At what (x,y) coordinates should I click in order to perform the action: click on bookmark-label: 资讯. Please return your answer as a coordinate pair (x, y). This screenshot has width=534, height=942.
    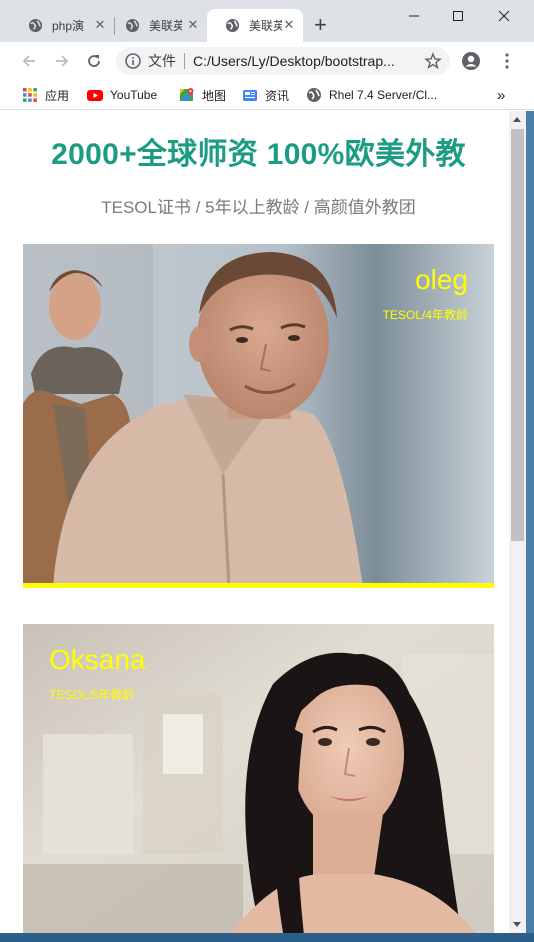
    Looking at the image, I should click on (277, 95).